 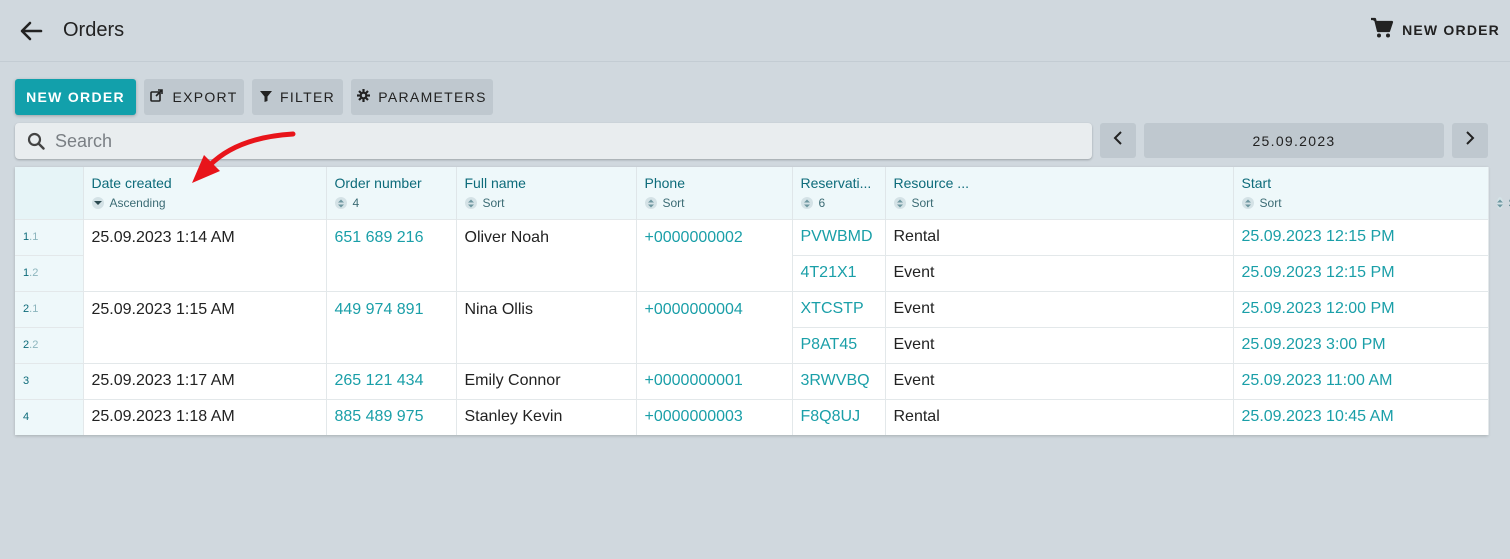 I want to click on full-name-cell: Oliver Noah, so click(x=545, y=254).